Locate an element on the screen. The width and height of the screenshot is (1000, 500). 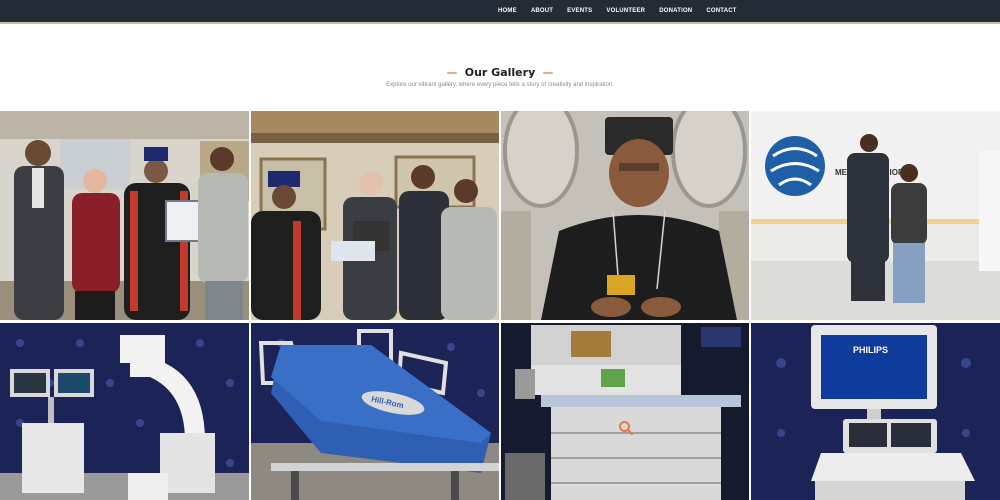
gallery-tile-4: MEDICAL ETHIOPIA is located at coordinates (875, 215).